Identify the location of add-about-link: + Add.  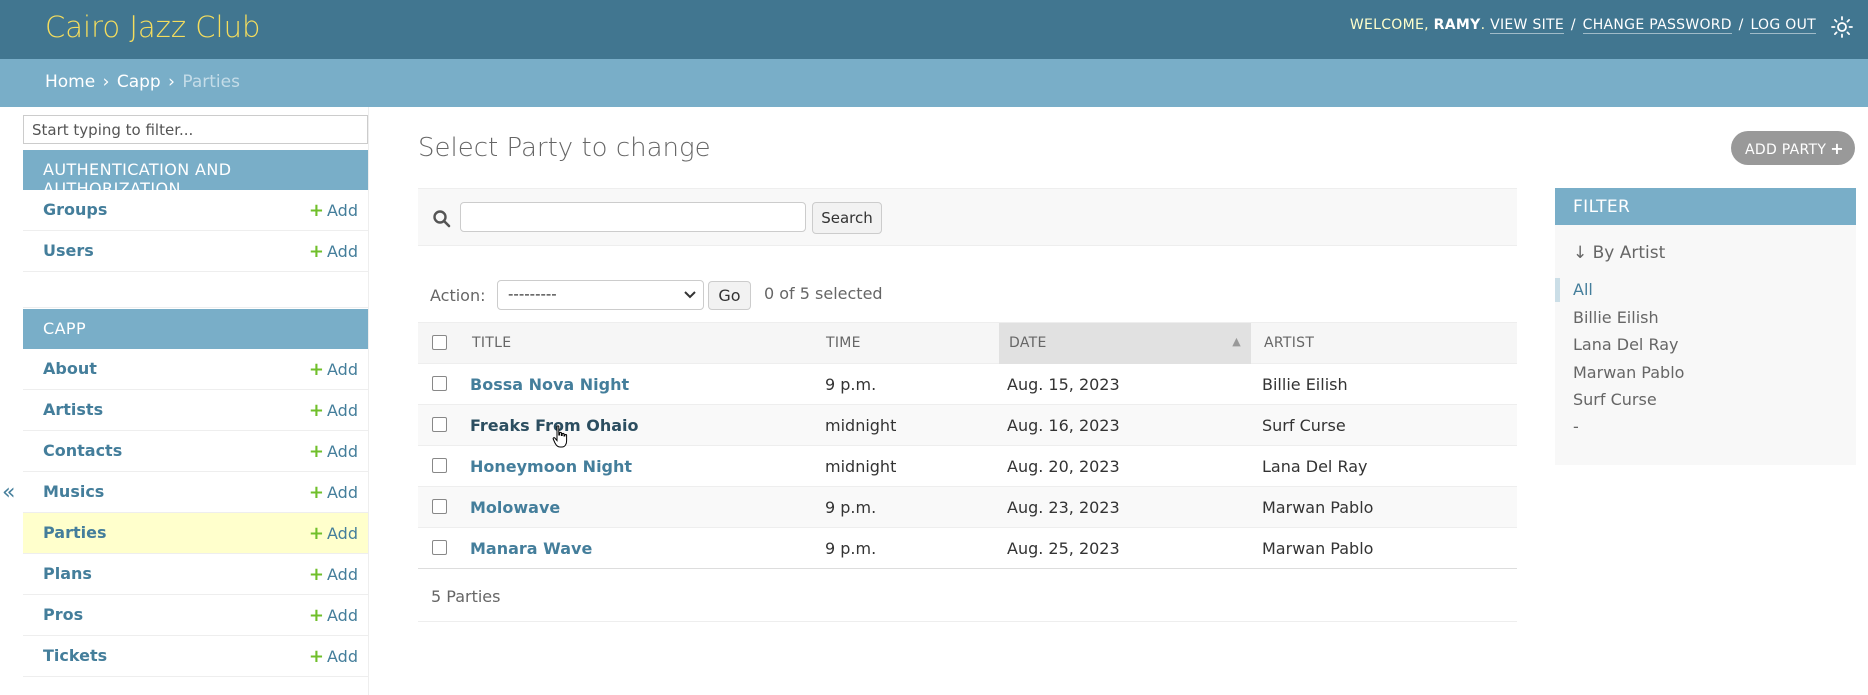
(333, 369).